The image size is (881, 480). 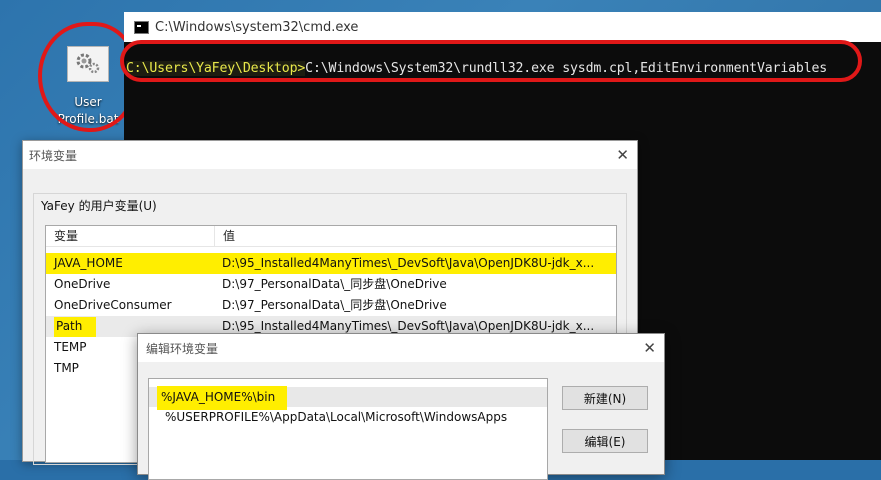 What do you see at coordinates (225, 236) in the screenshot?
I see `column-header-value: 值` at bounding box center [225, 236].